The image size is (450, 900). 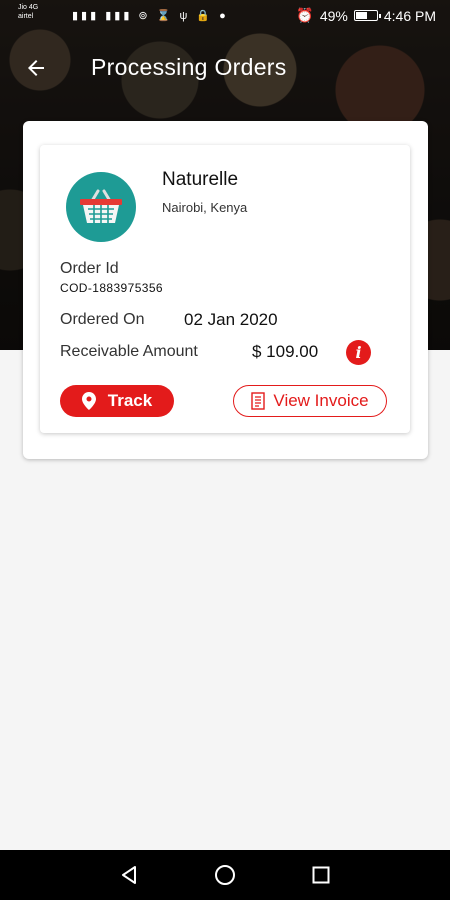 I want to click on order-id-value: COD-1883975356, so click(x=112, y=288).